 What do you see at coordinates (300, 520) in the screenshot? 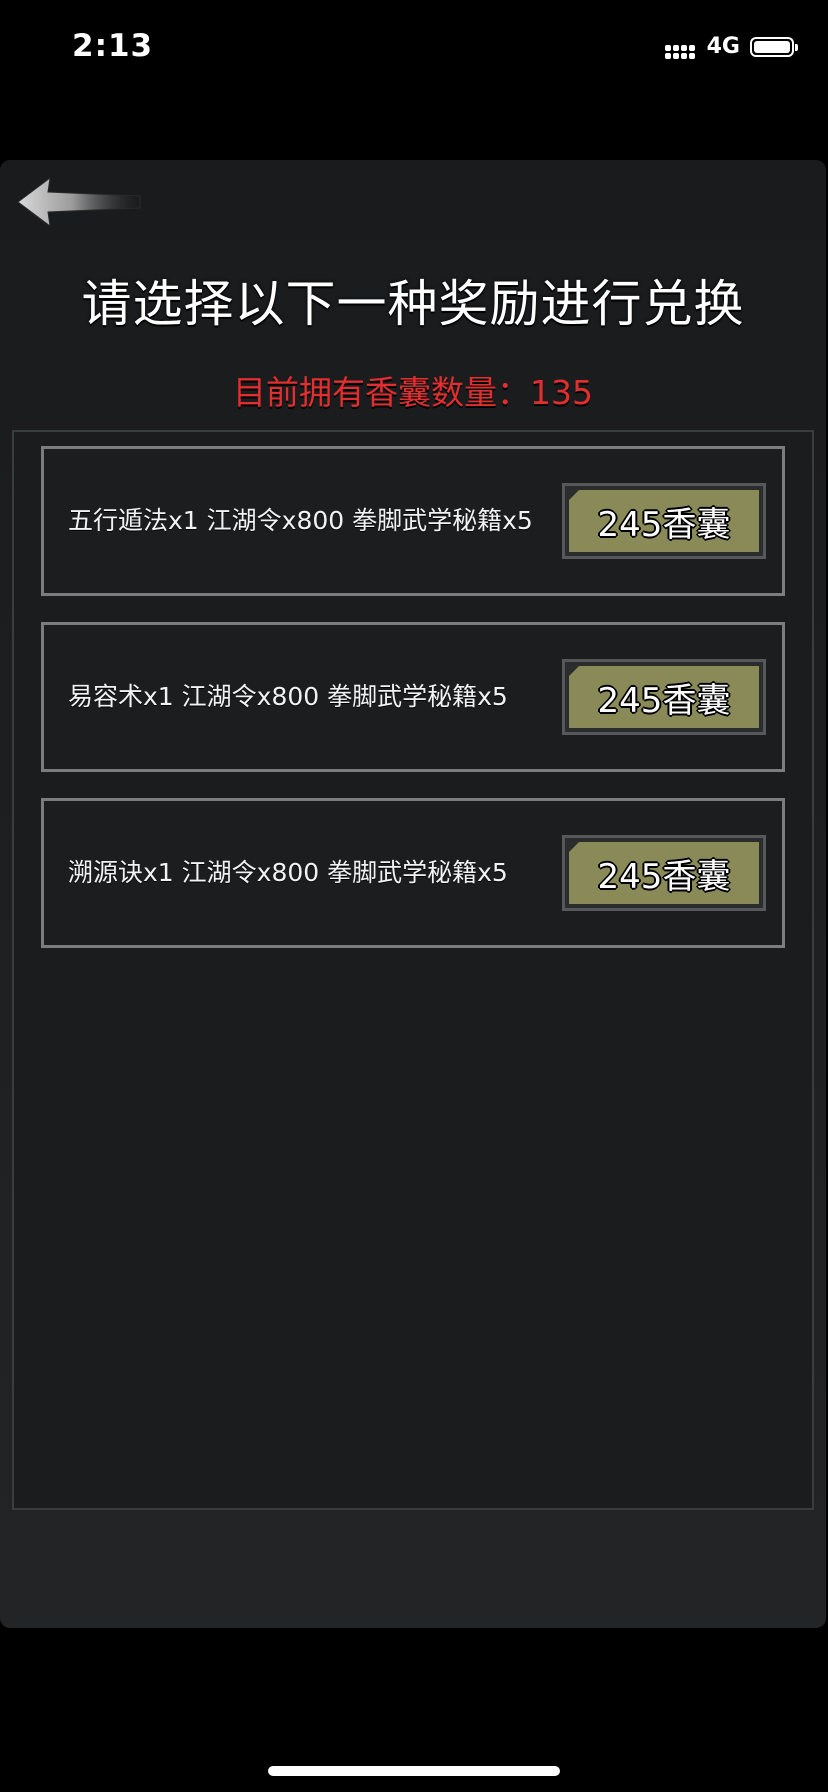
I see `reward-description: 五行遁法x1 江湖令x800 拳脚武学秘籍x5` at bounding box center [300, 520].